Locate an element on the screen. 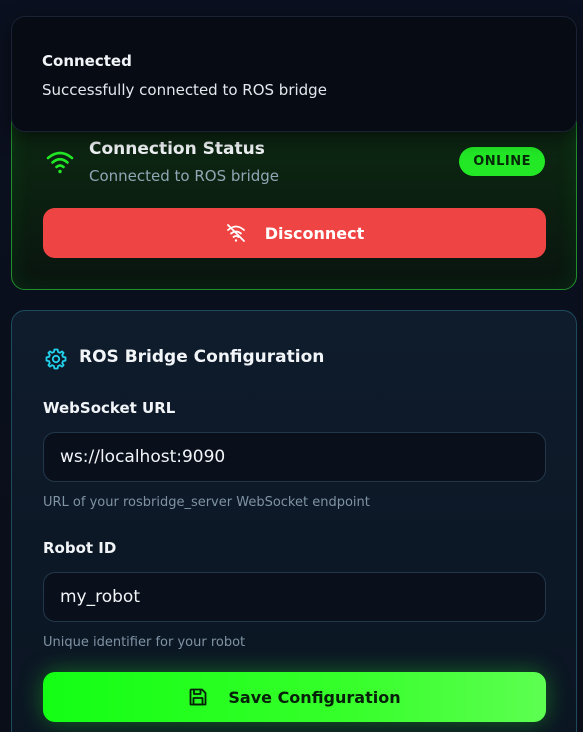 The width and height of the screenshot is (583, 732). gear-icon is located at coordinates (56, 359).